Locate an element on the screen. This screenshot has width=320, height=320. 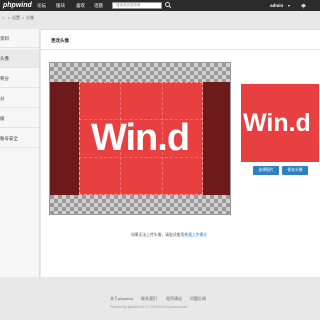
bell-icon is located at coordinates (303, 5).